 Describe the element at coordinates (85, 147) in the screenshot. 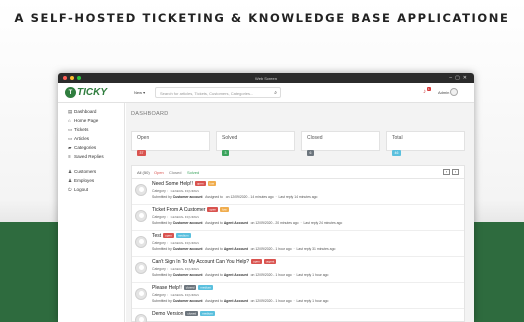

I see `sidebar-item-label: Categories` at that location.